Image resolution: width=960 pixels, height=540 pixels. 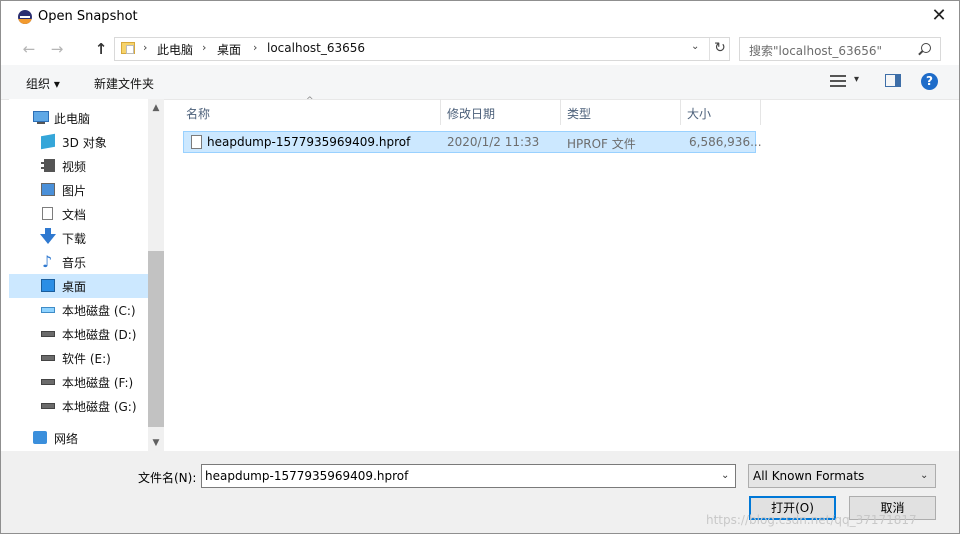 What do you see at coordinates (43, 83) in the screenshot?
I see `organize-button: 组织 ▾` at bounding box center [43, 83].